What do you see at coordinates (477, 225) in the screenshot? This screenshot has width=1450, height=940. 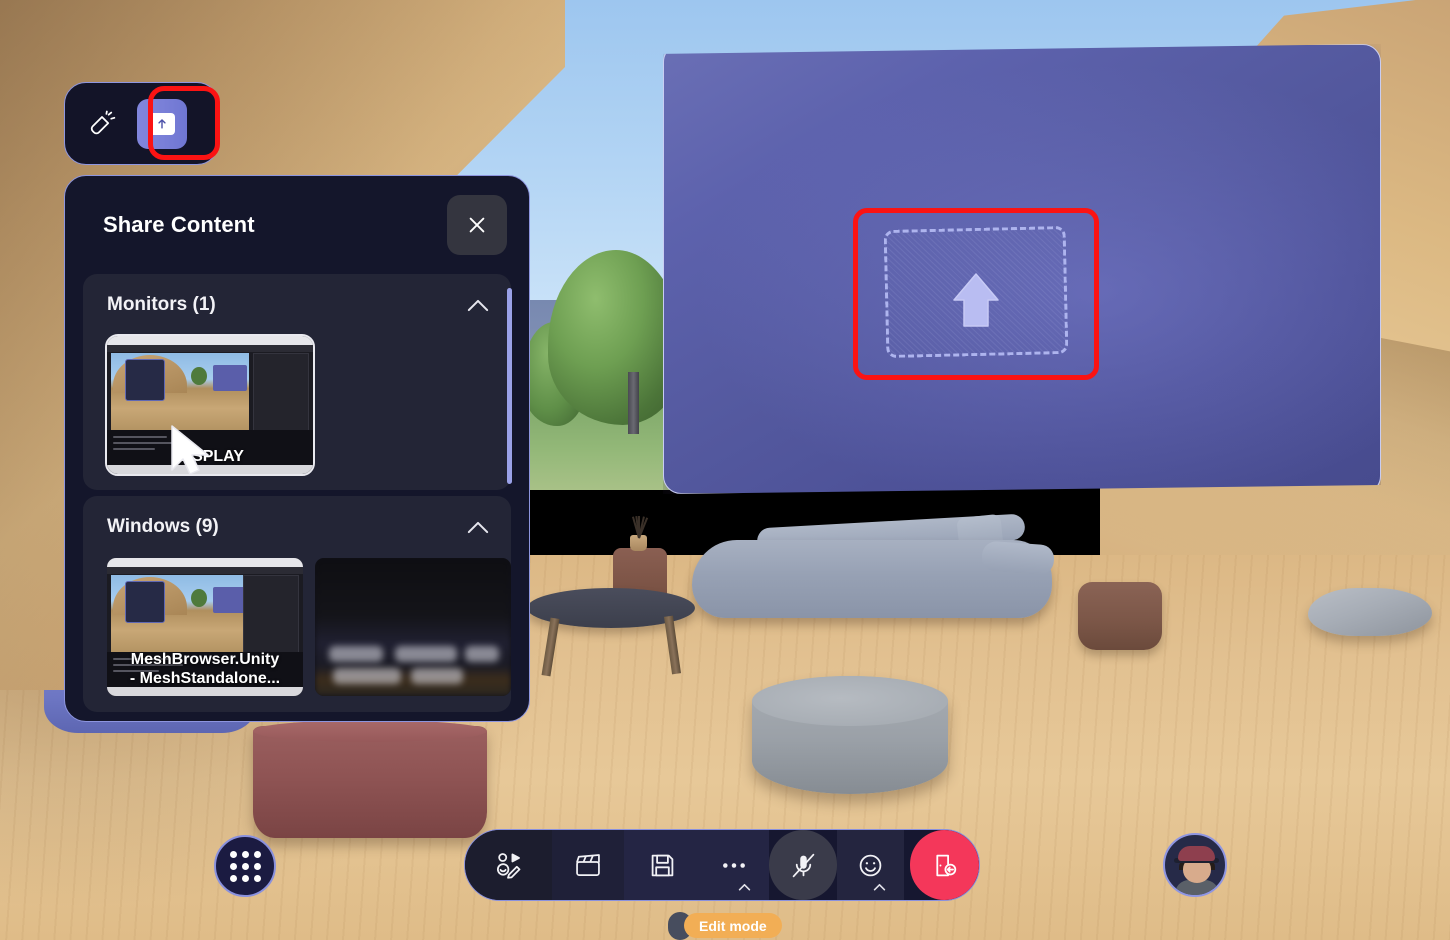 I see `close-button` at bounding box center [477, 225].